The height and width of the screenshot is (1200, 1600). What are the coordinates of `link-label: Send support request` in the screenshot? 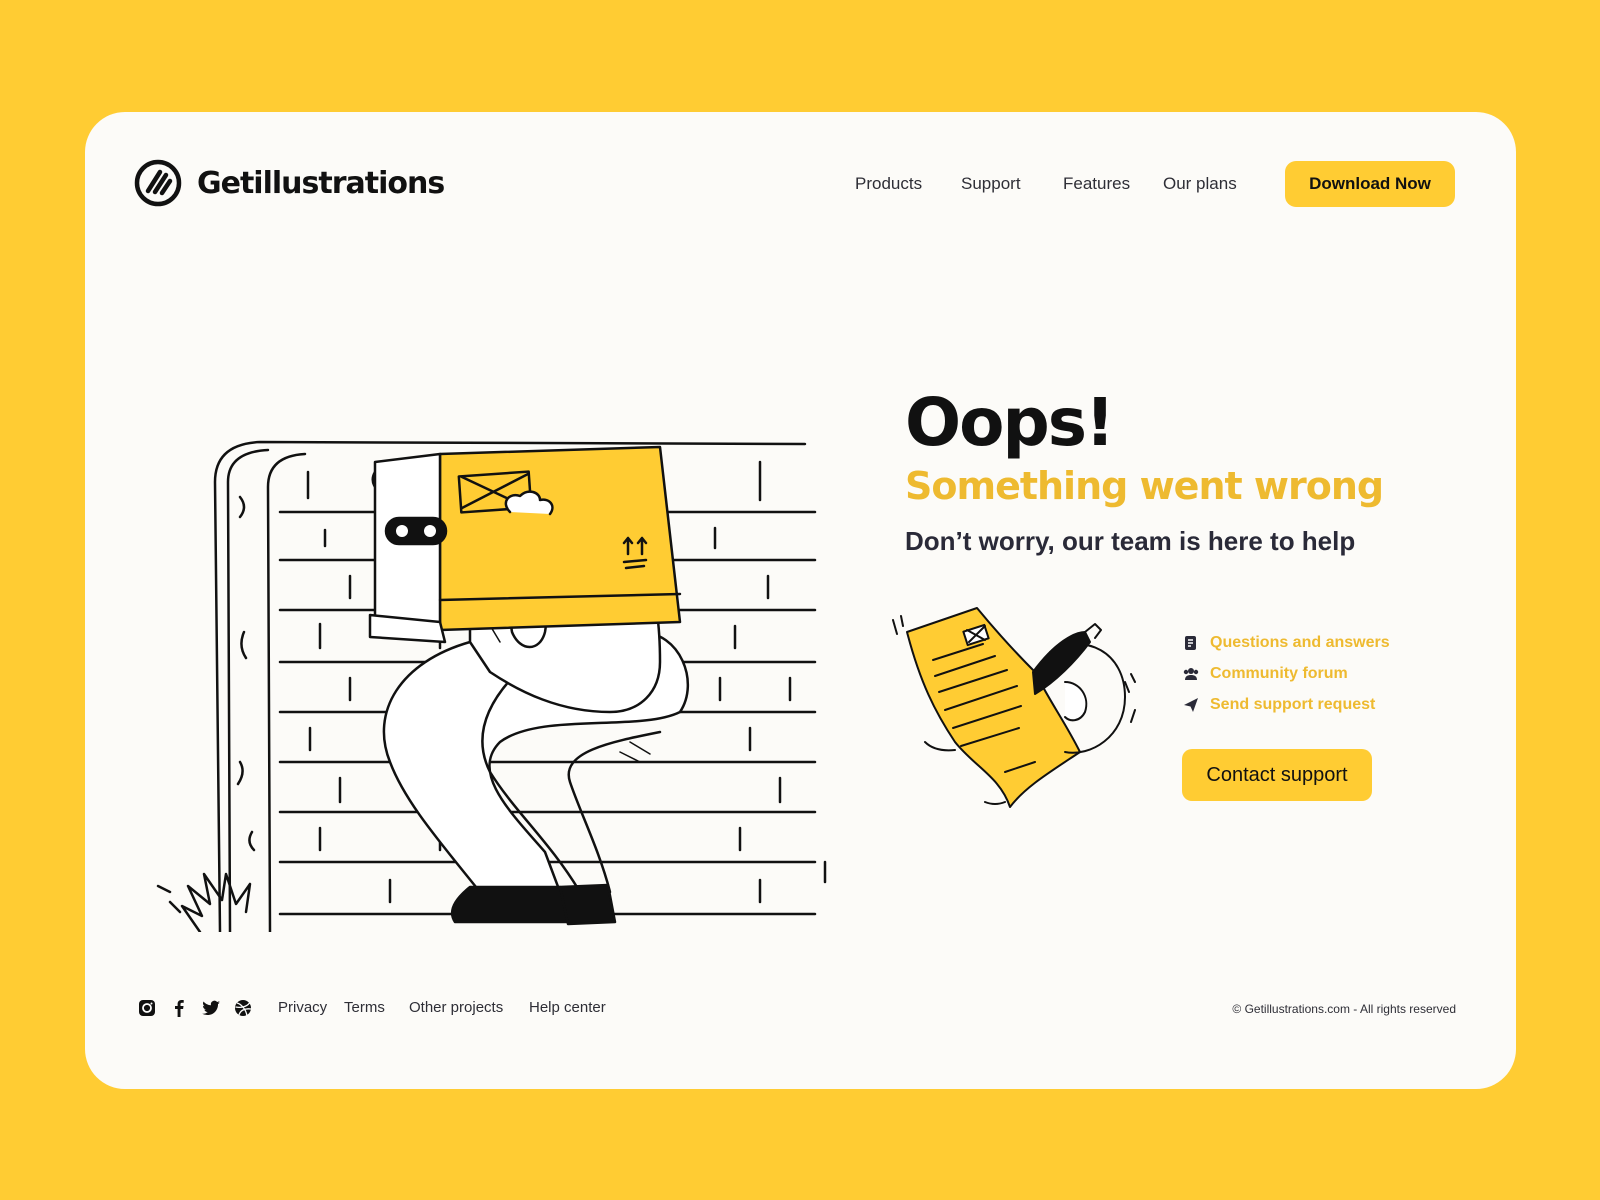 It's located at (1293, 704).